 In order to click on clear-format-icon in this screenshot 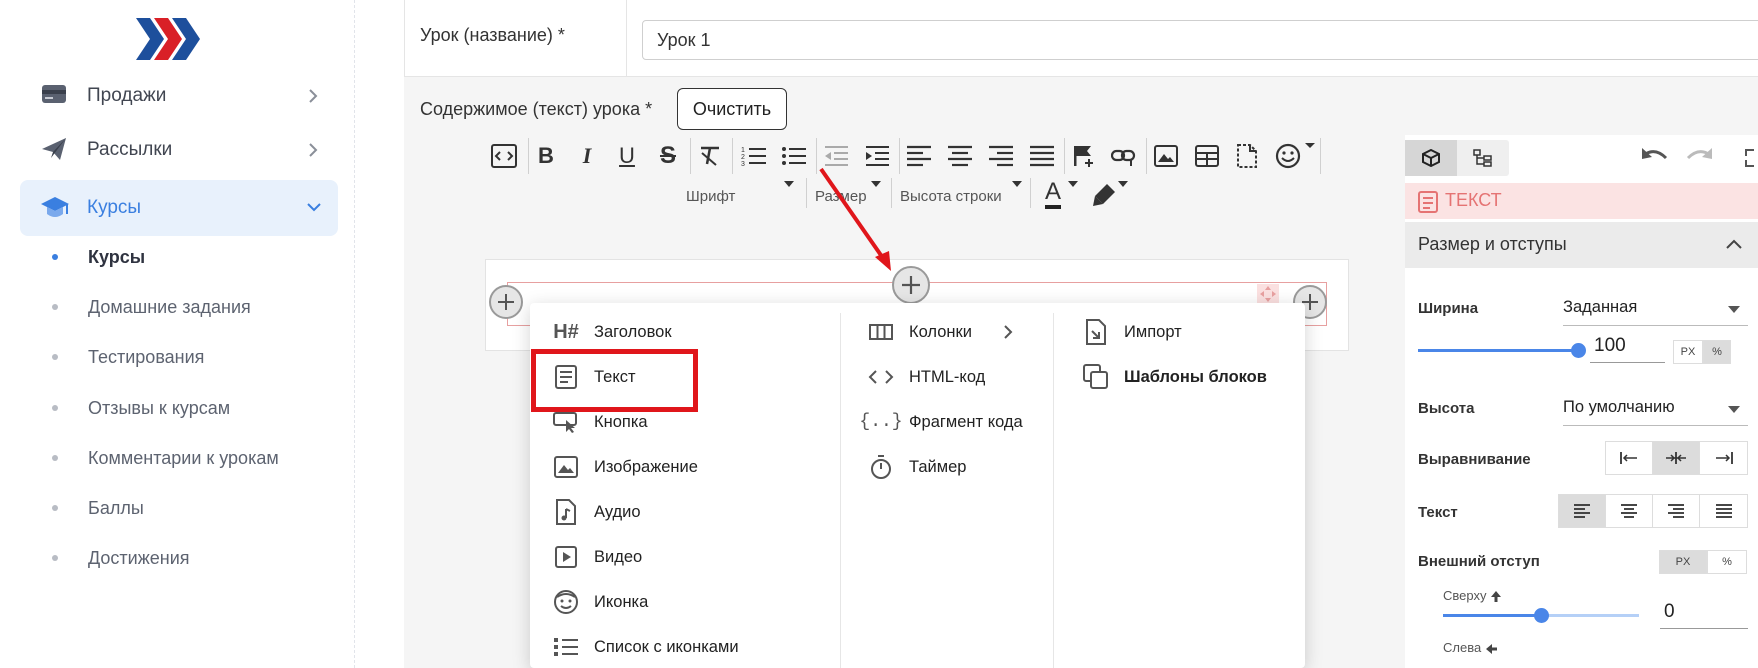, I will do `click(710, 156)`.